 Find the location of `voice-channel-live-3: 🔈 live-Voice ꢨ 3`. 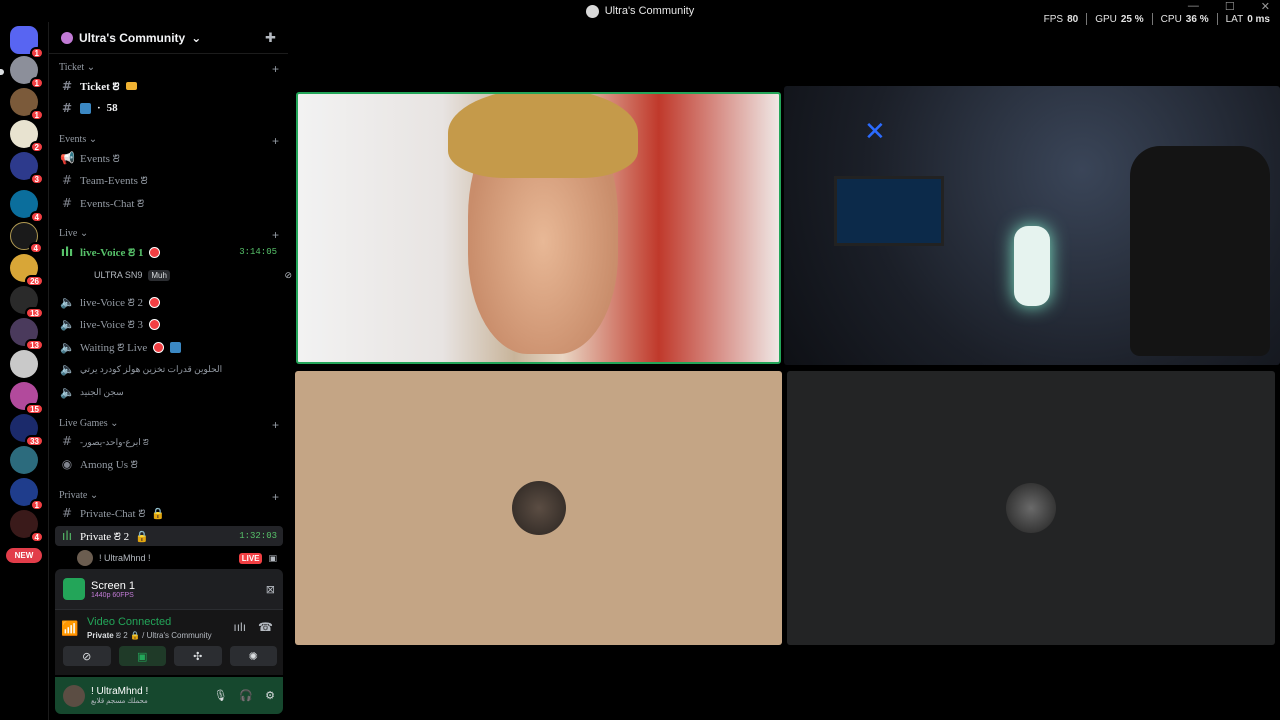

voice-channel-live-3: 🔈 live-Voice ꢨ 3 is located at coordinates (169, 324).